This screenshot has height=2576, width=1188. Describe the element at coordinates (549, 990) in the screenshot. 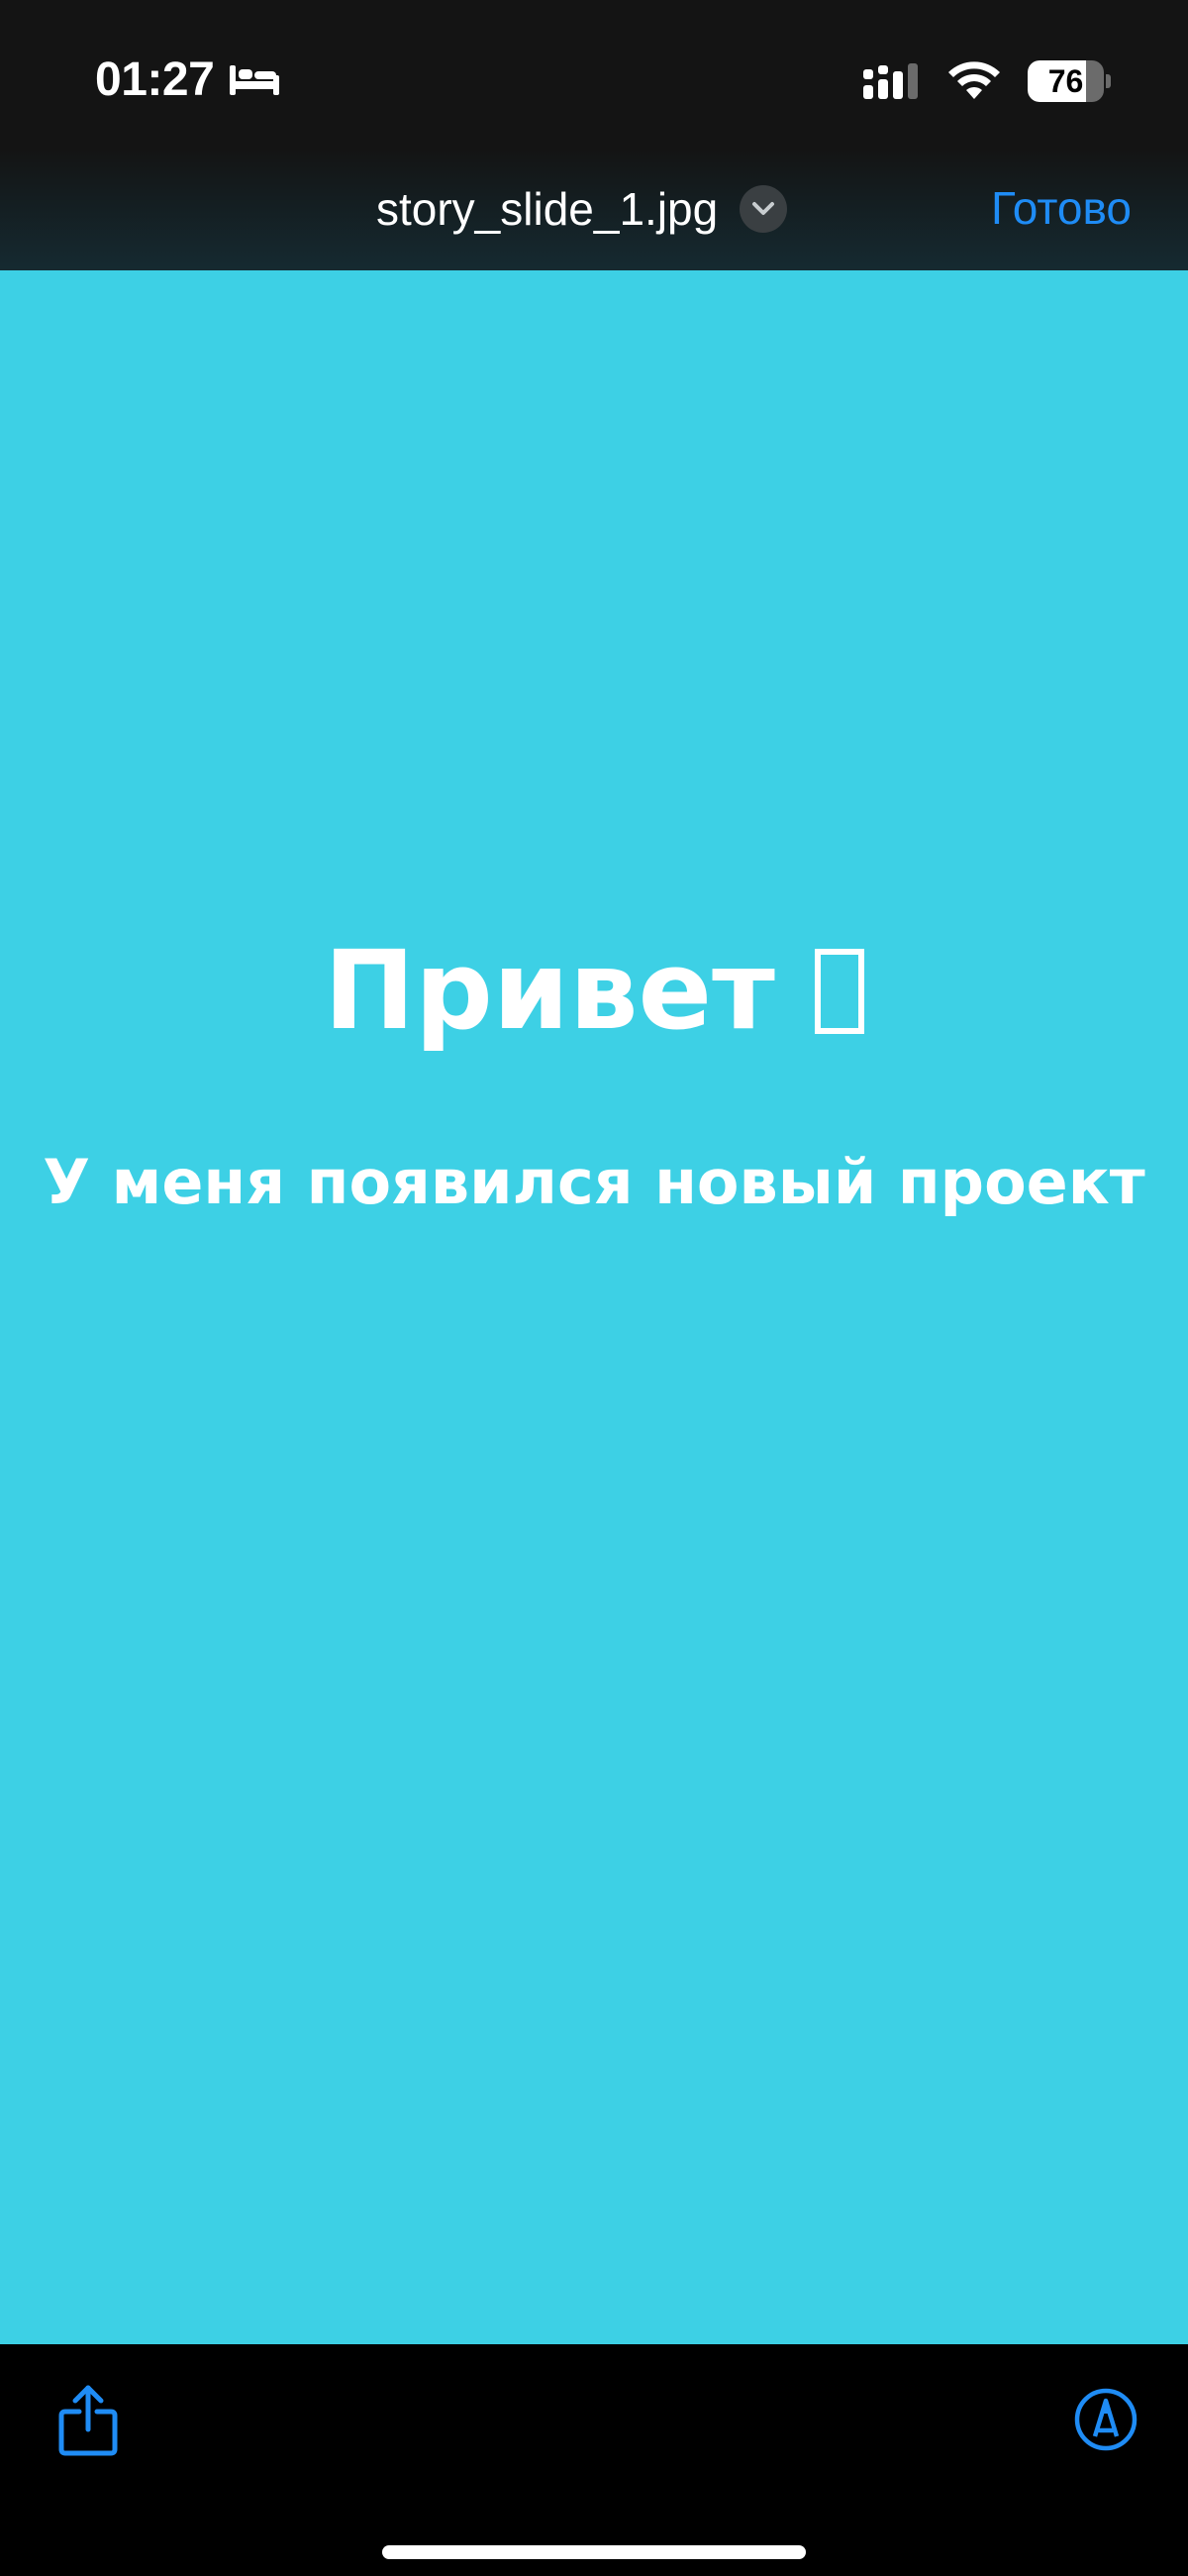

I see `slide-heading-text: Привет` at that location.